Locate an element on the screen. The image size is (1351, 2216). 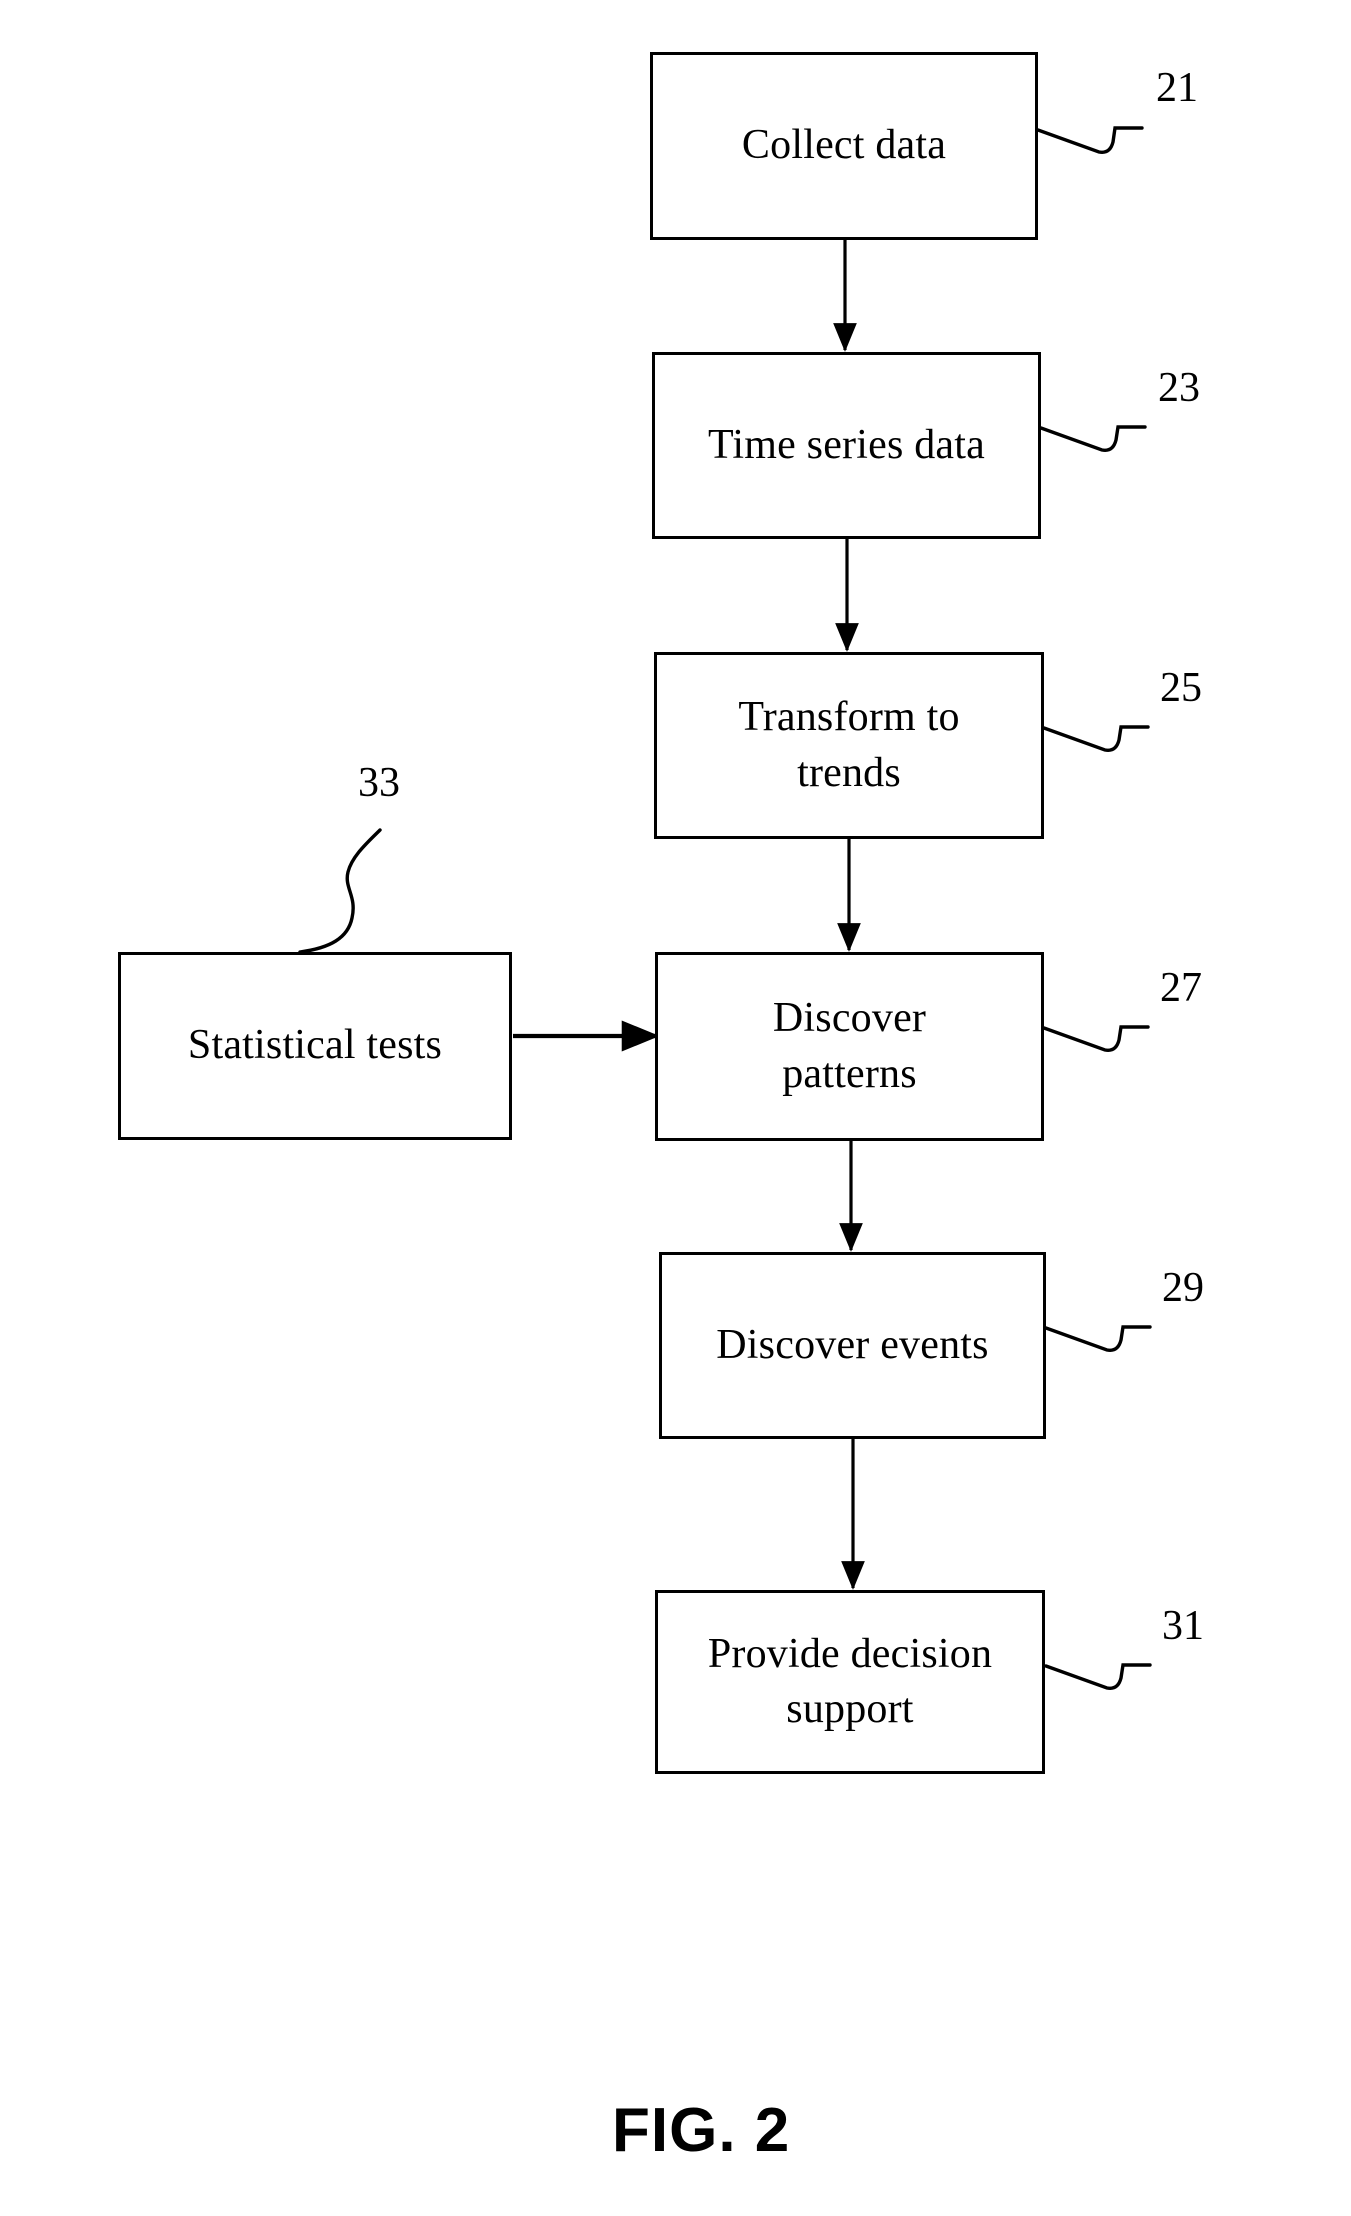
box-label-statistical-tests: Statistical tests is located at coordinates (315, 1045).